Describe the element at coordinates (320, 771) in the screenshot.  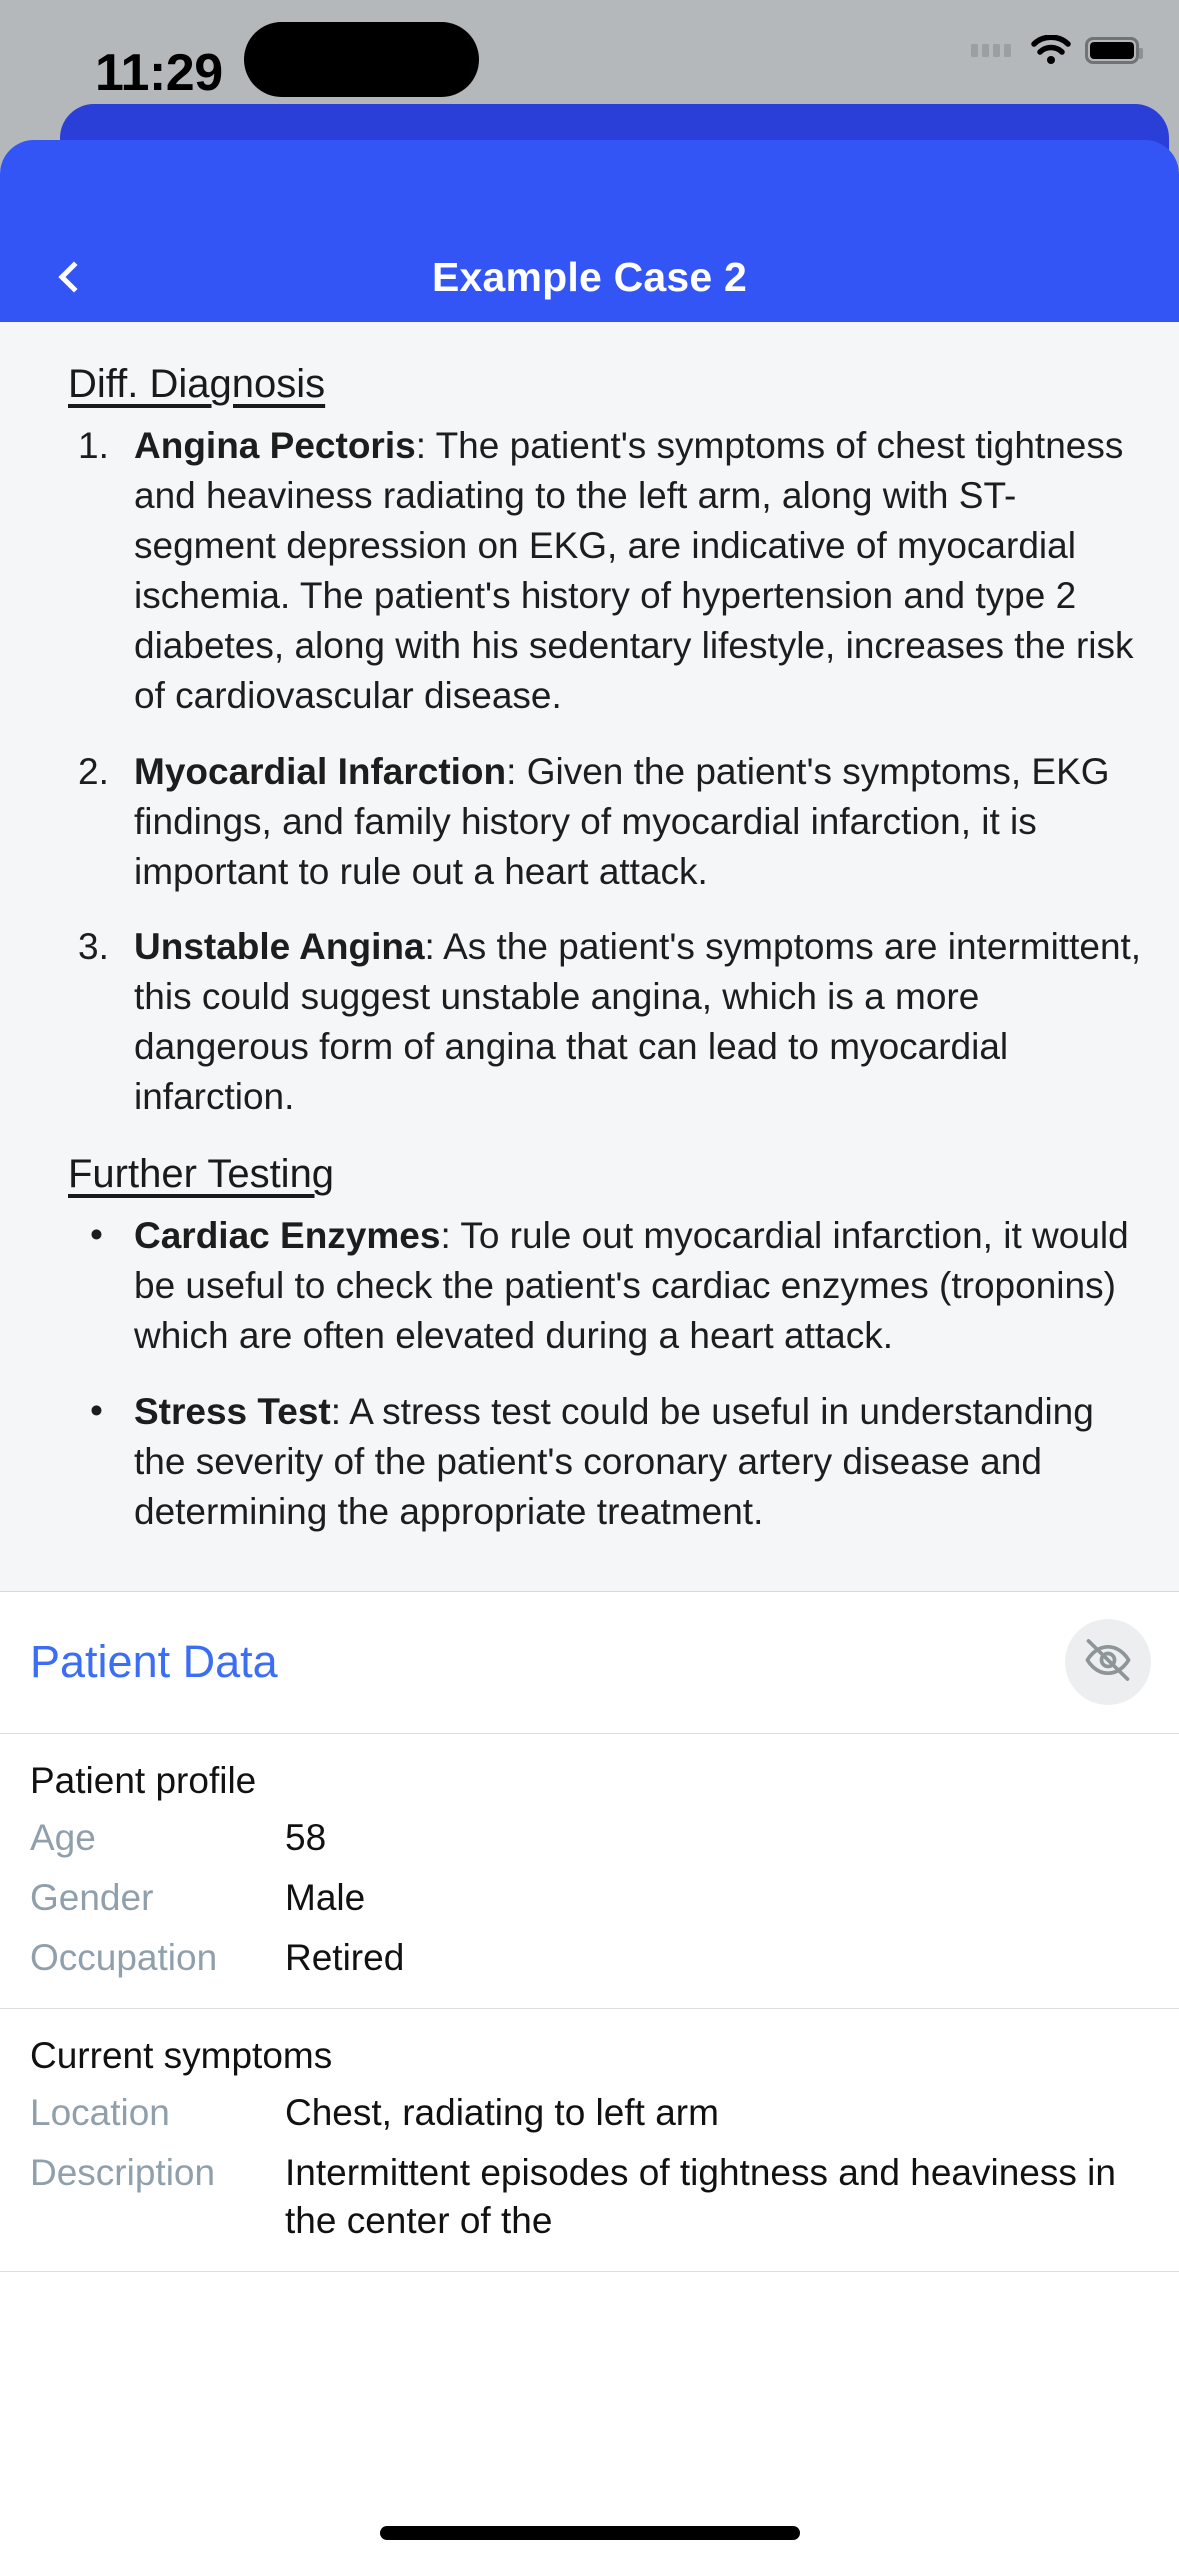
I see `list-item-term: Myocardial Infarction` at that location.